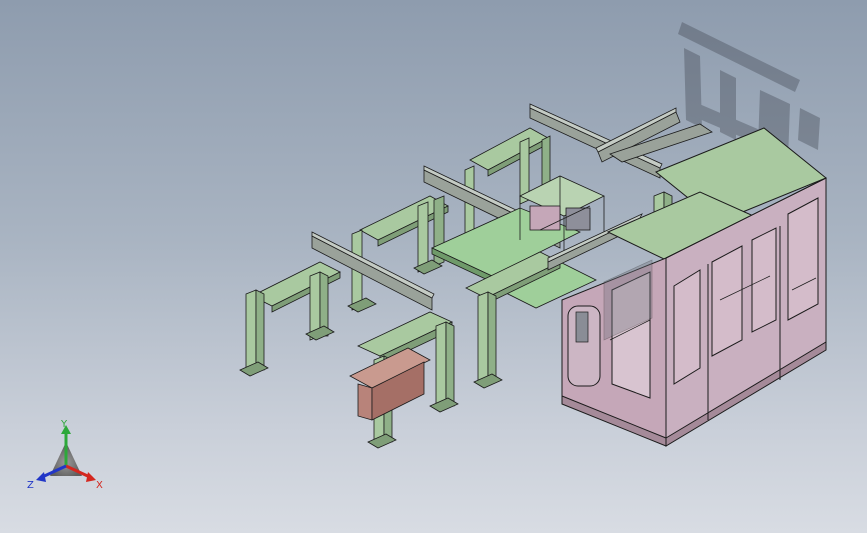 The height and width of the screenshot is (533, 867). I want to click on coordinate-triad: Y X Z, so click(65, 455).